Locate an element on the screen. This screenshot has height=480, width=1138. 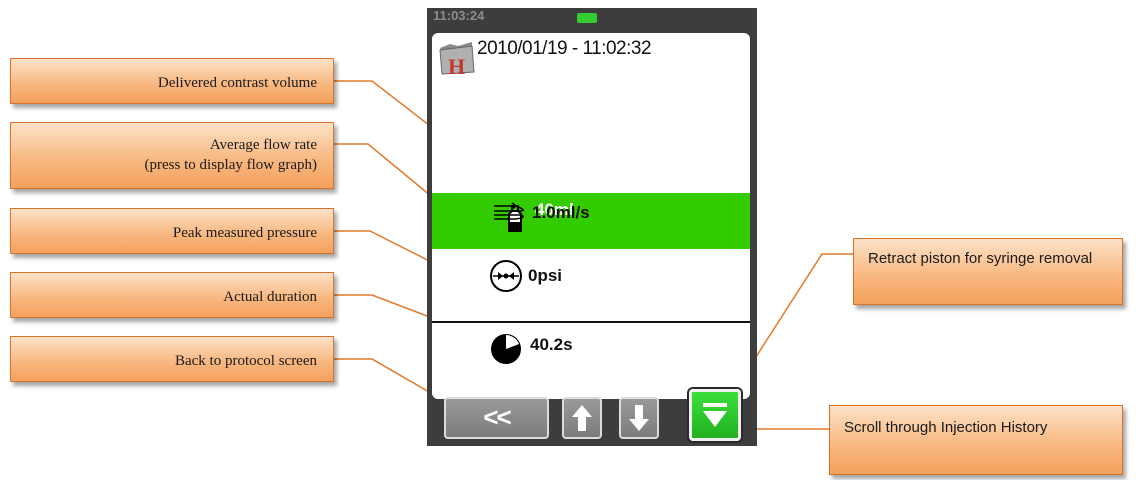
status-time: 11:03:24 is located at coordinates (459, 15).